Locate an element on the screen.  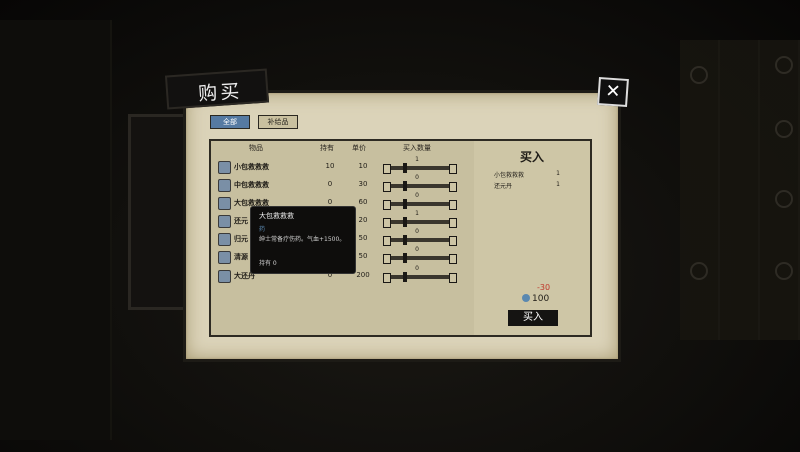
close-button: ✕ is located at coordinates (613, 92).